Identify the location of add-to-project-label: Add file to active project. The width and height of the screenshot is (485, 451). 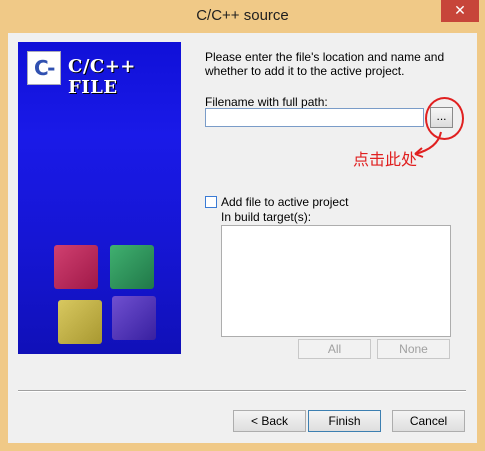
(284, 202).